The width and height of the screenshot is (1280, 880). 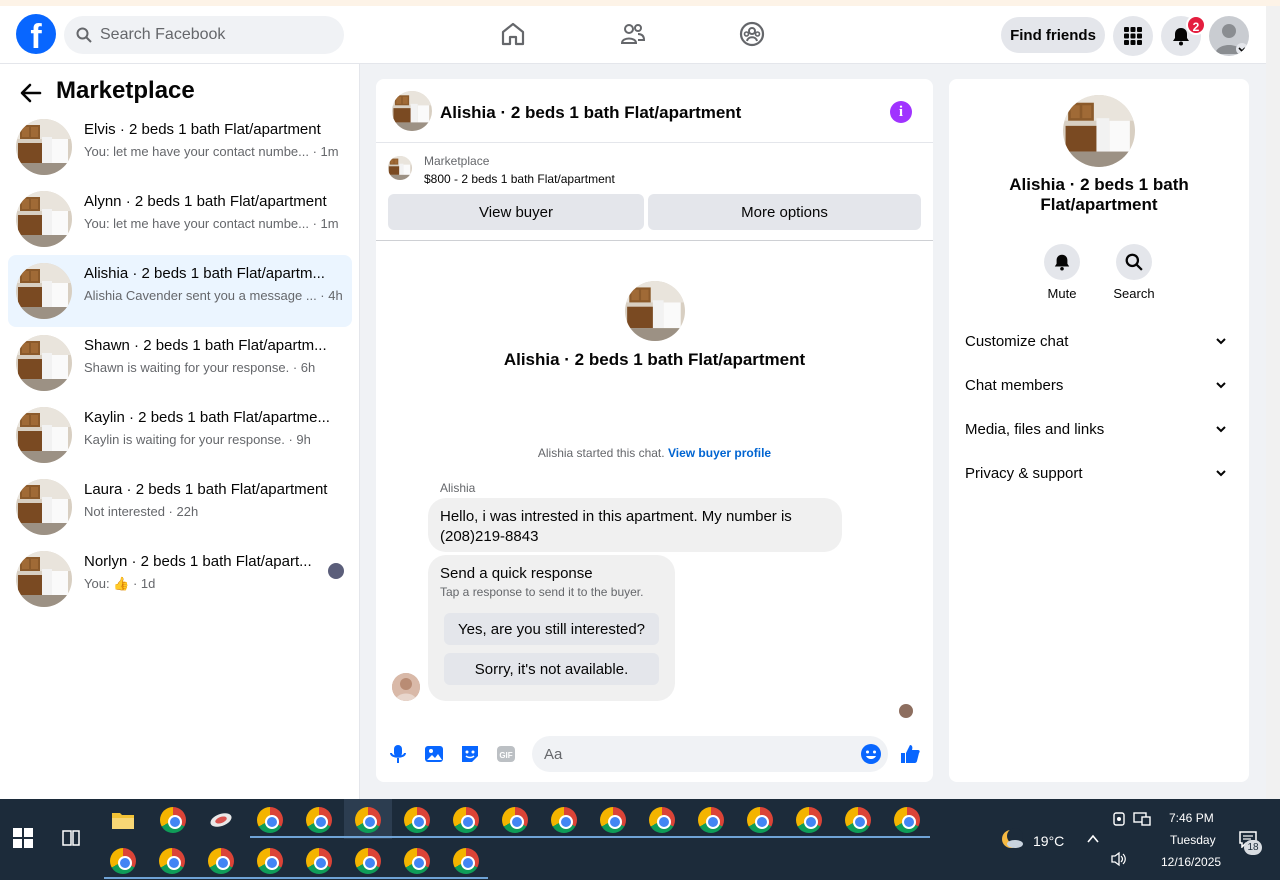 I want to click on seen-avatar, so click(x=906, y=711).